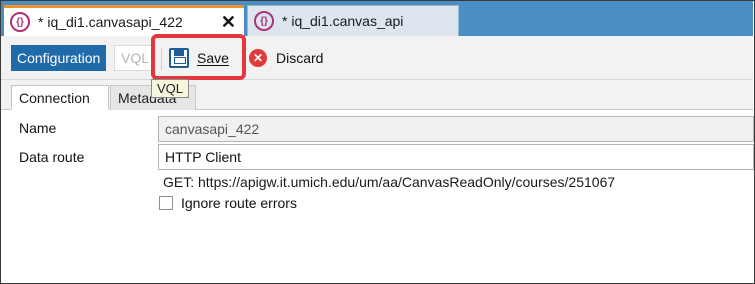 The image size is (755, 284). I want to click on vql-tooltip: VQL, so click(170, 88).